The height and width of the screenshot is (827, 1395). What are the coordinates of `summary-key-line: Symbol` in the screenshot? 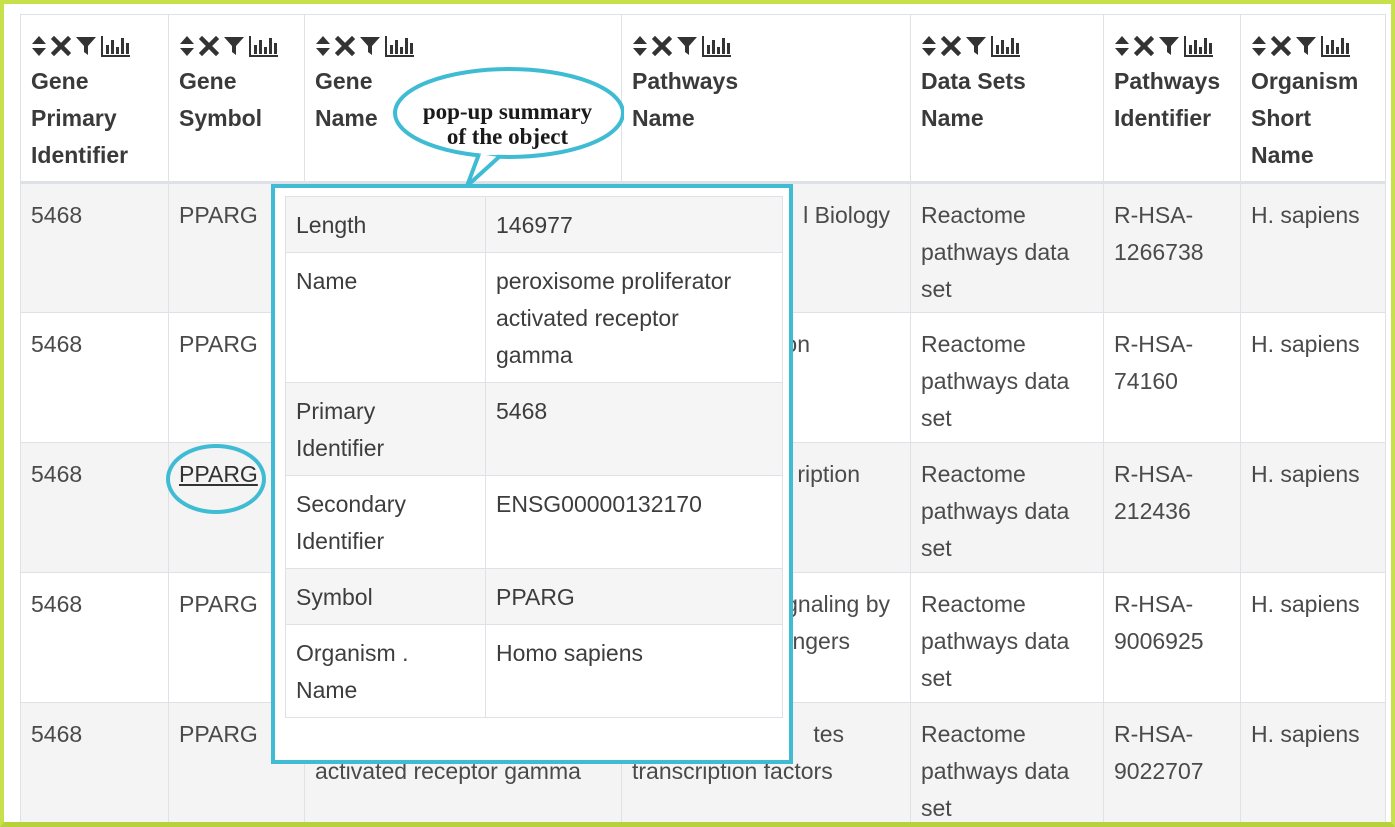 It's located at (334, 597).